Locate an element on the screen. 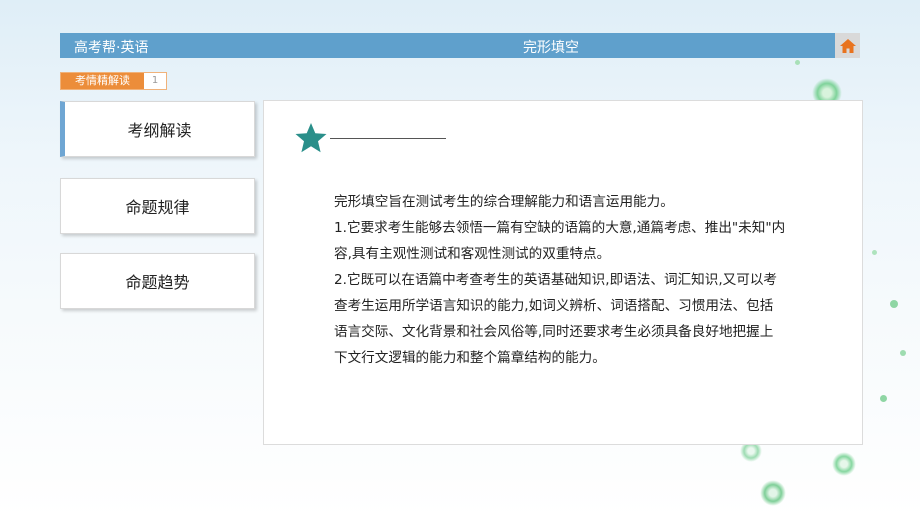 This screenshot has height=518, width=920. star-icon is located at coordinates (311, 138).